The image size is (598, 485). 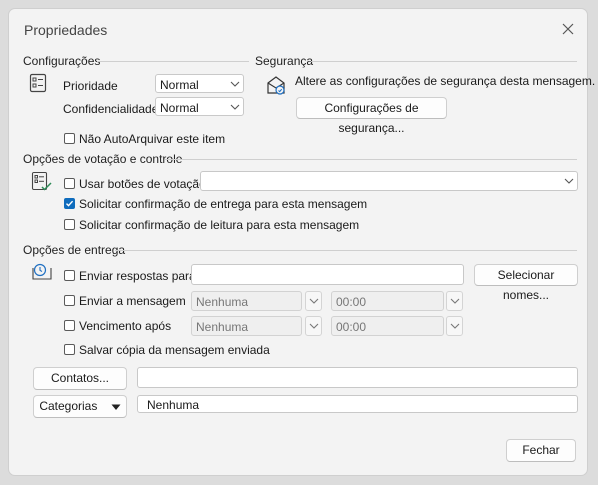 What do you see at coordinates (74, 250) in the screenshot?
I see `delivery-group-label: Opções de entrega` at bounding box center [74, 250].